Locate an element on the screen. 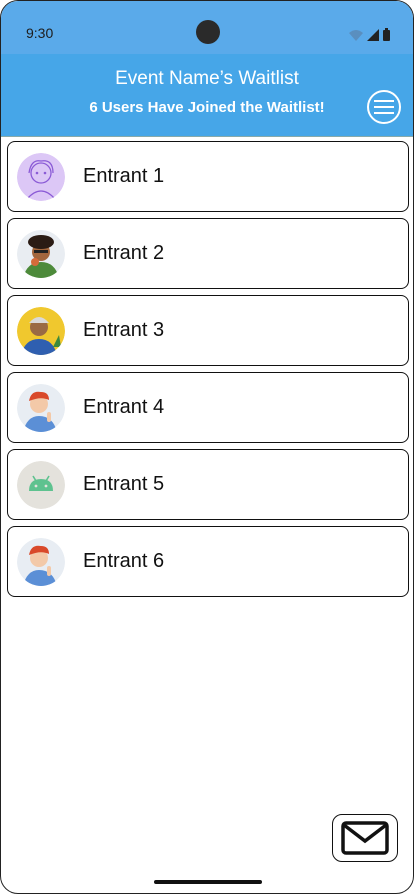 This screenshot has height=894, width=414. person-yellow-background-avatar is located at coordinates (41, 330).